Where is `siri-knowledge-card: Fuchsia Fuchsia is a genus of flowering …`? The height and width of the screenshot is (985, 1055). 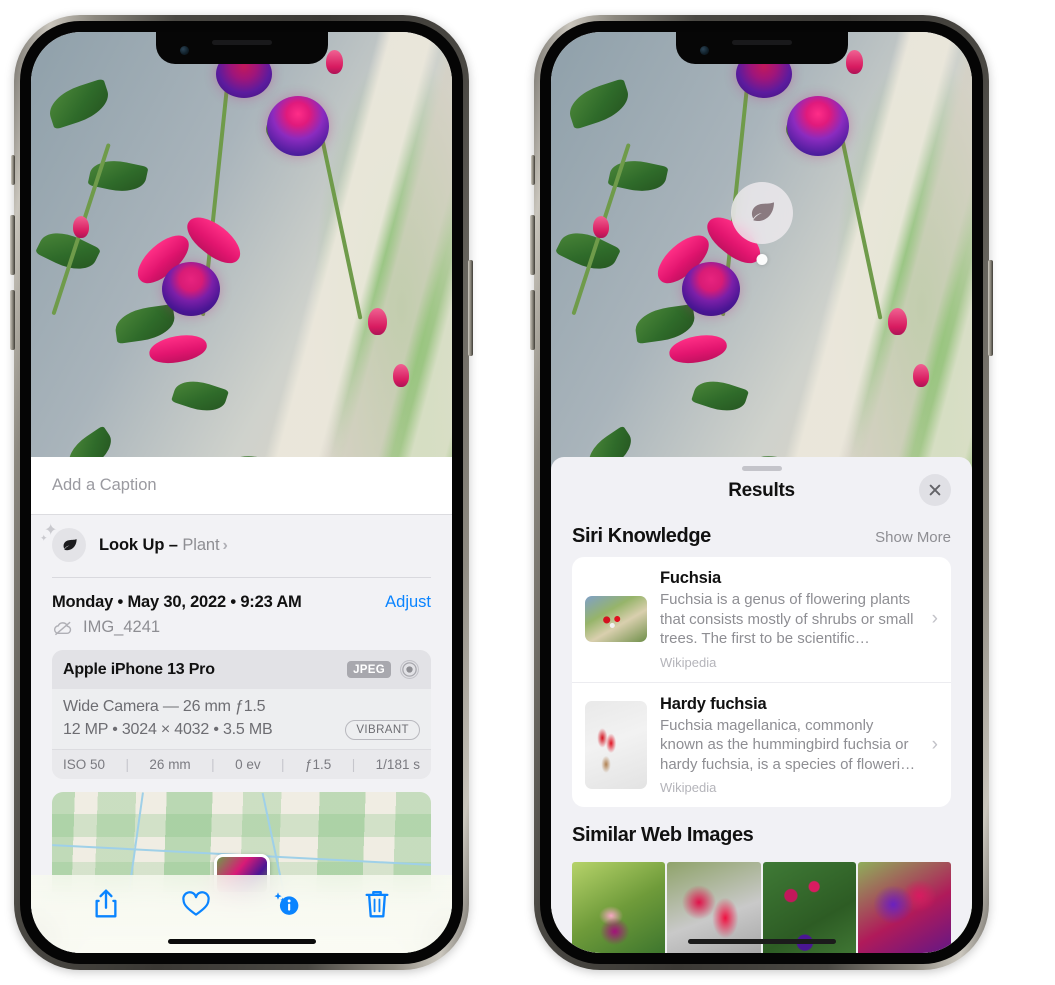 siri-knowledge-card: Fuchsia Fuchsia is a genus of flowering … is located at coordinates (761, 682).